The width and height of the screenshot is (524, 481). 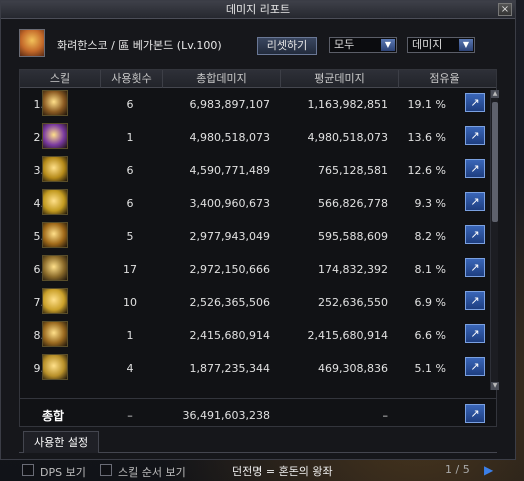 What do you see at coordinates (344, 44) in the screenshot?
I see `target-filter-value: 모두` at bounding box center [344, 44].